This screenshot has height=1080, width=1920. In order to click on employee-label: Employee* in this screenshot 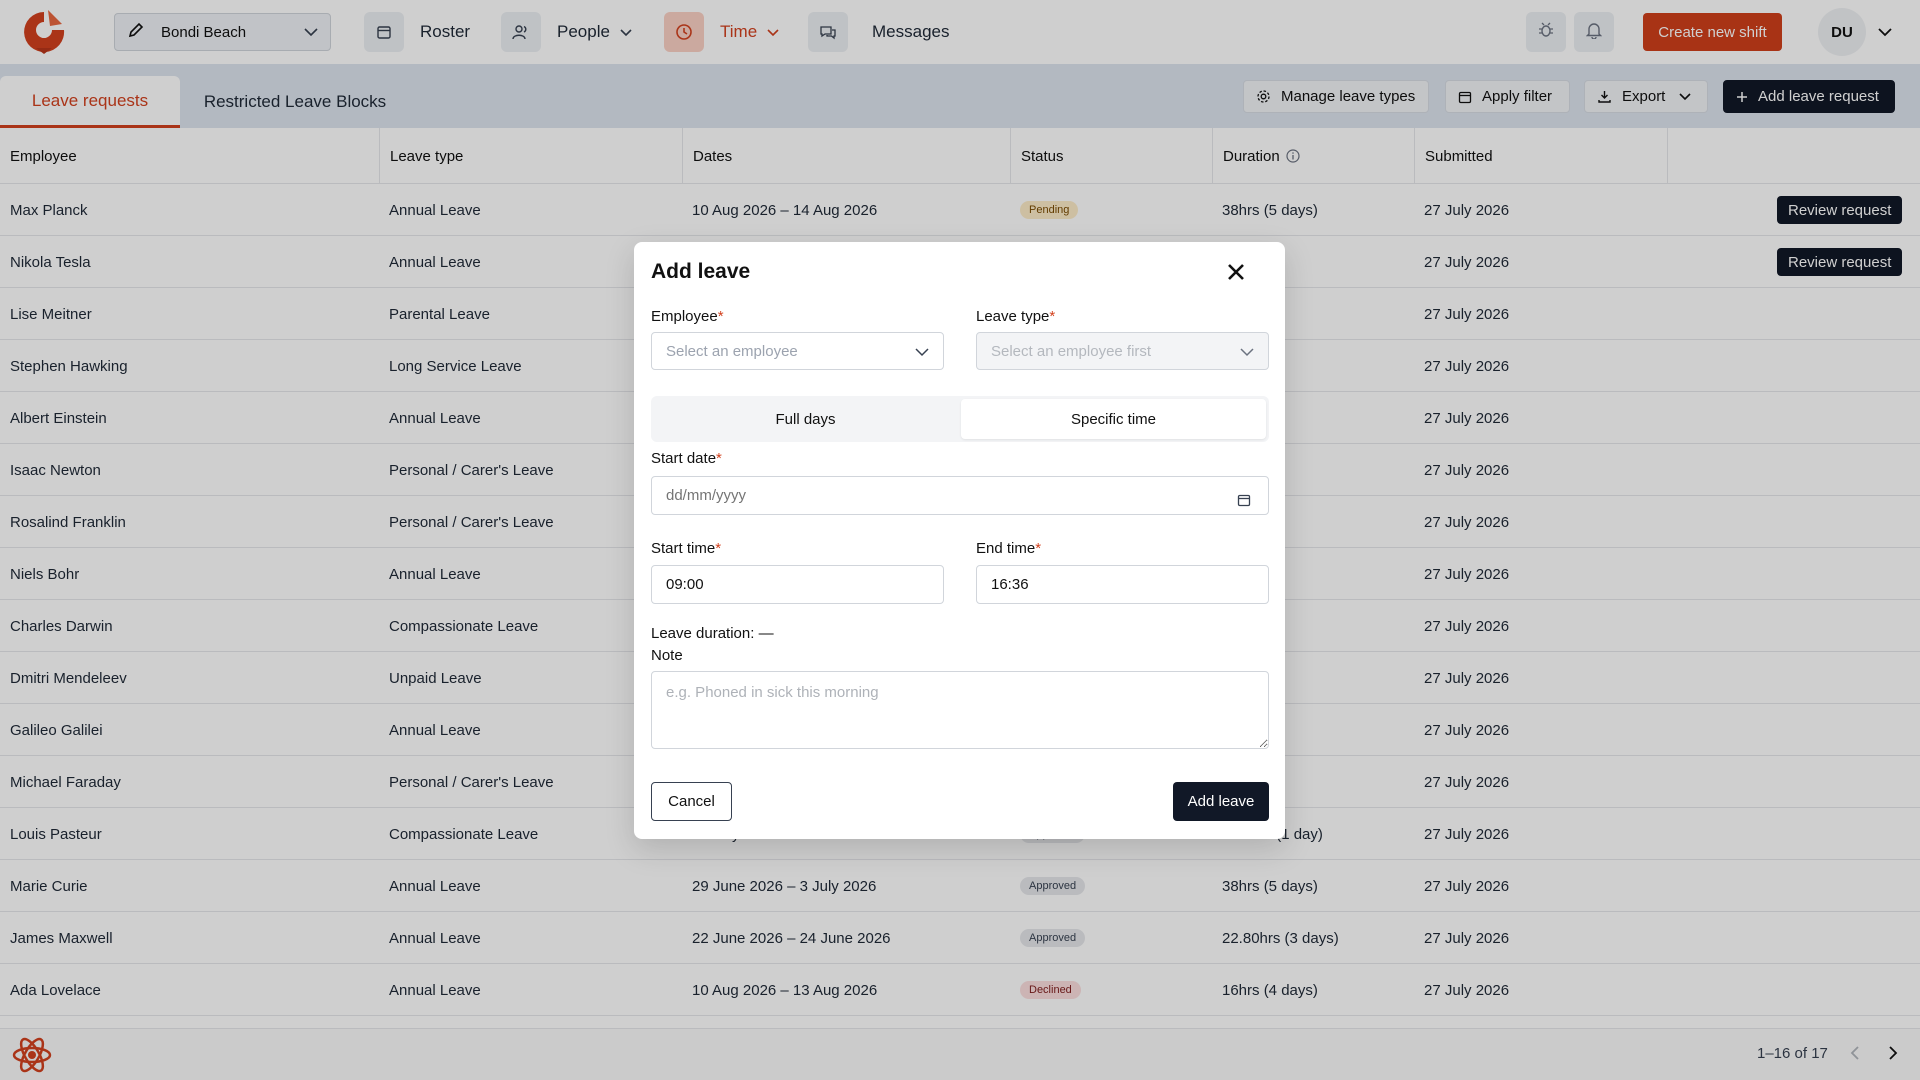, I will do `click(687, 316)`.